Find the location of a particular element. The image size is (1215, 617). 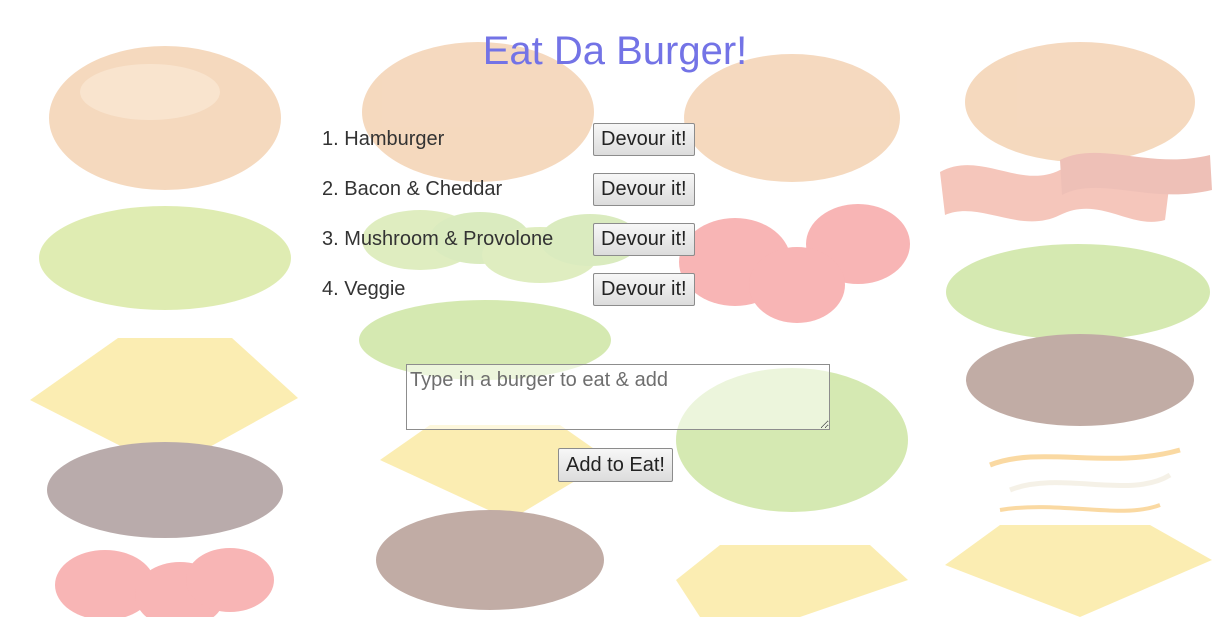

burger-item: 3. Mushroom & Provolone Devour it! is located at coordinates (532, 247).